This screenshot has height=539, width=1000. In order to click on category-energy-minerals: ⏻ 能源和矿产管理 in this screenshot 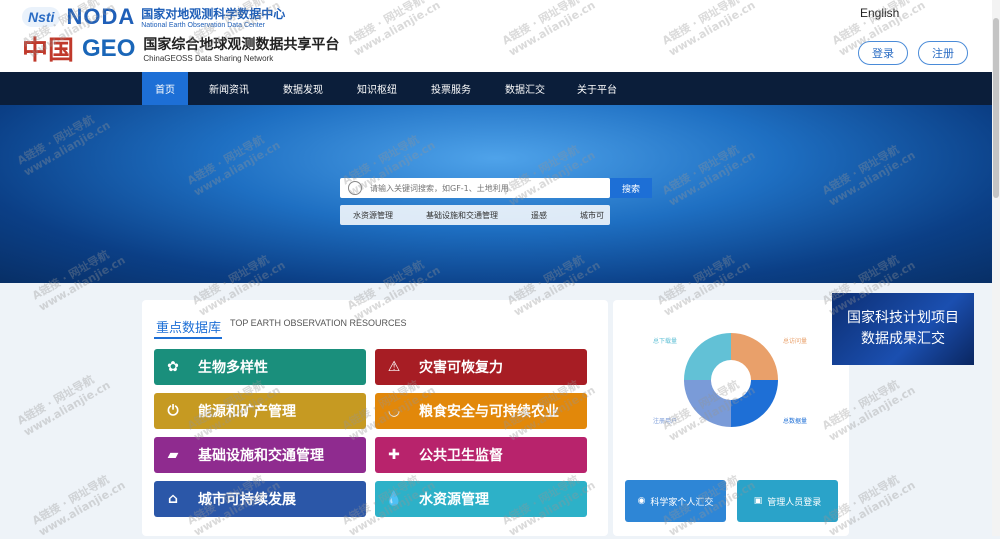, I will do `click(260, 411)`.